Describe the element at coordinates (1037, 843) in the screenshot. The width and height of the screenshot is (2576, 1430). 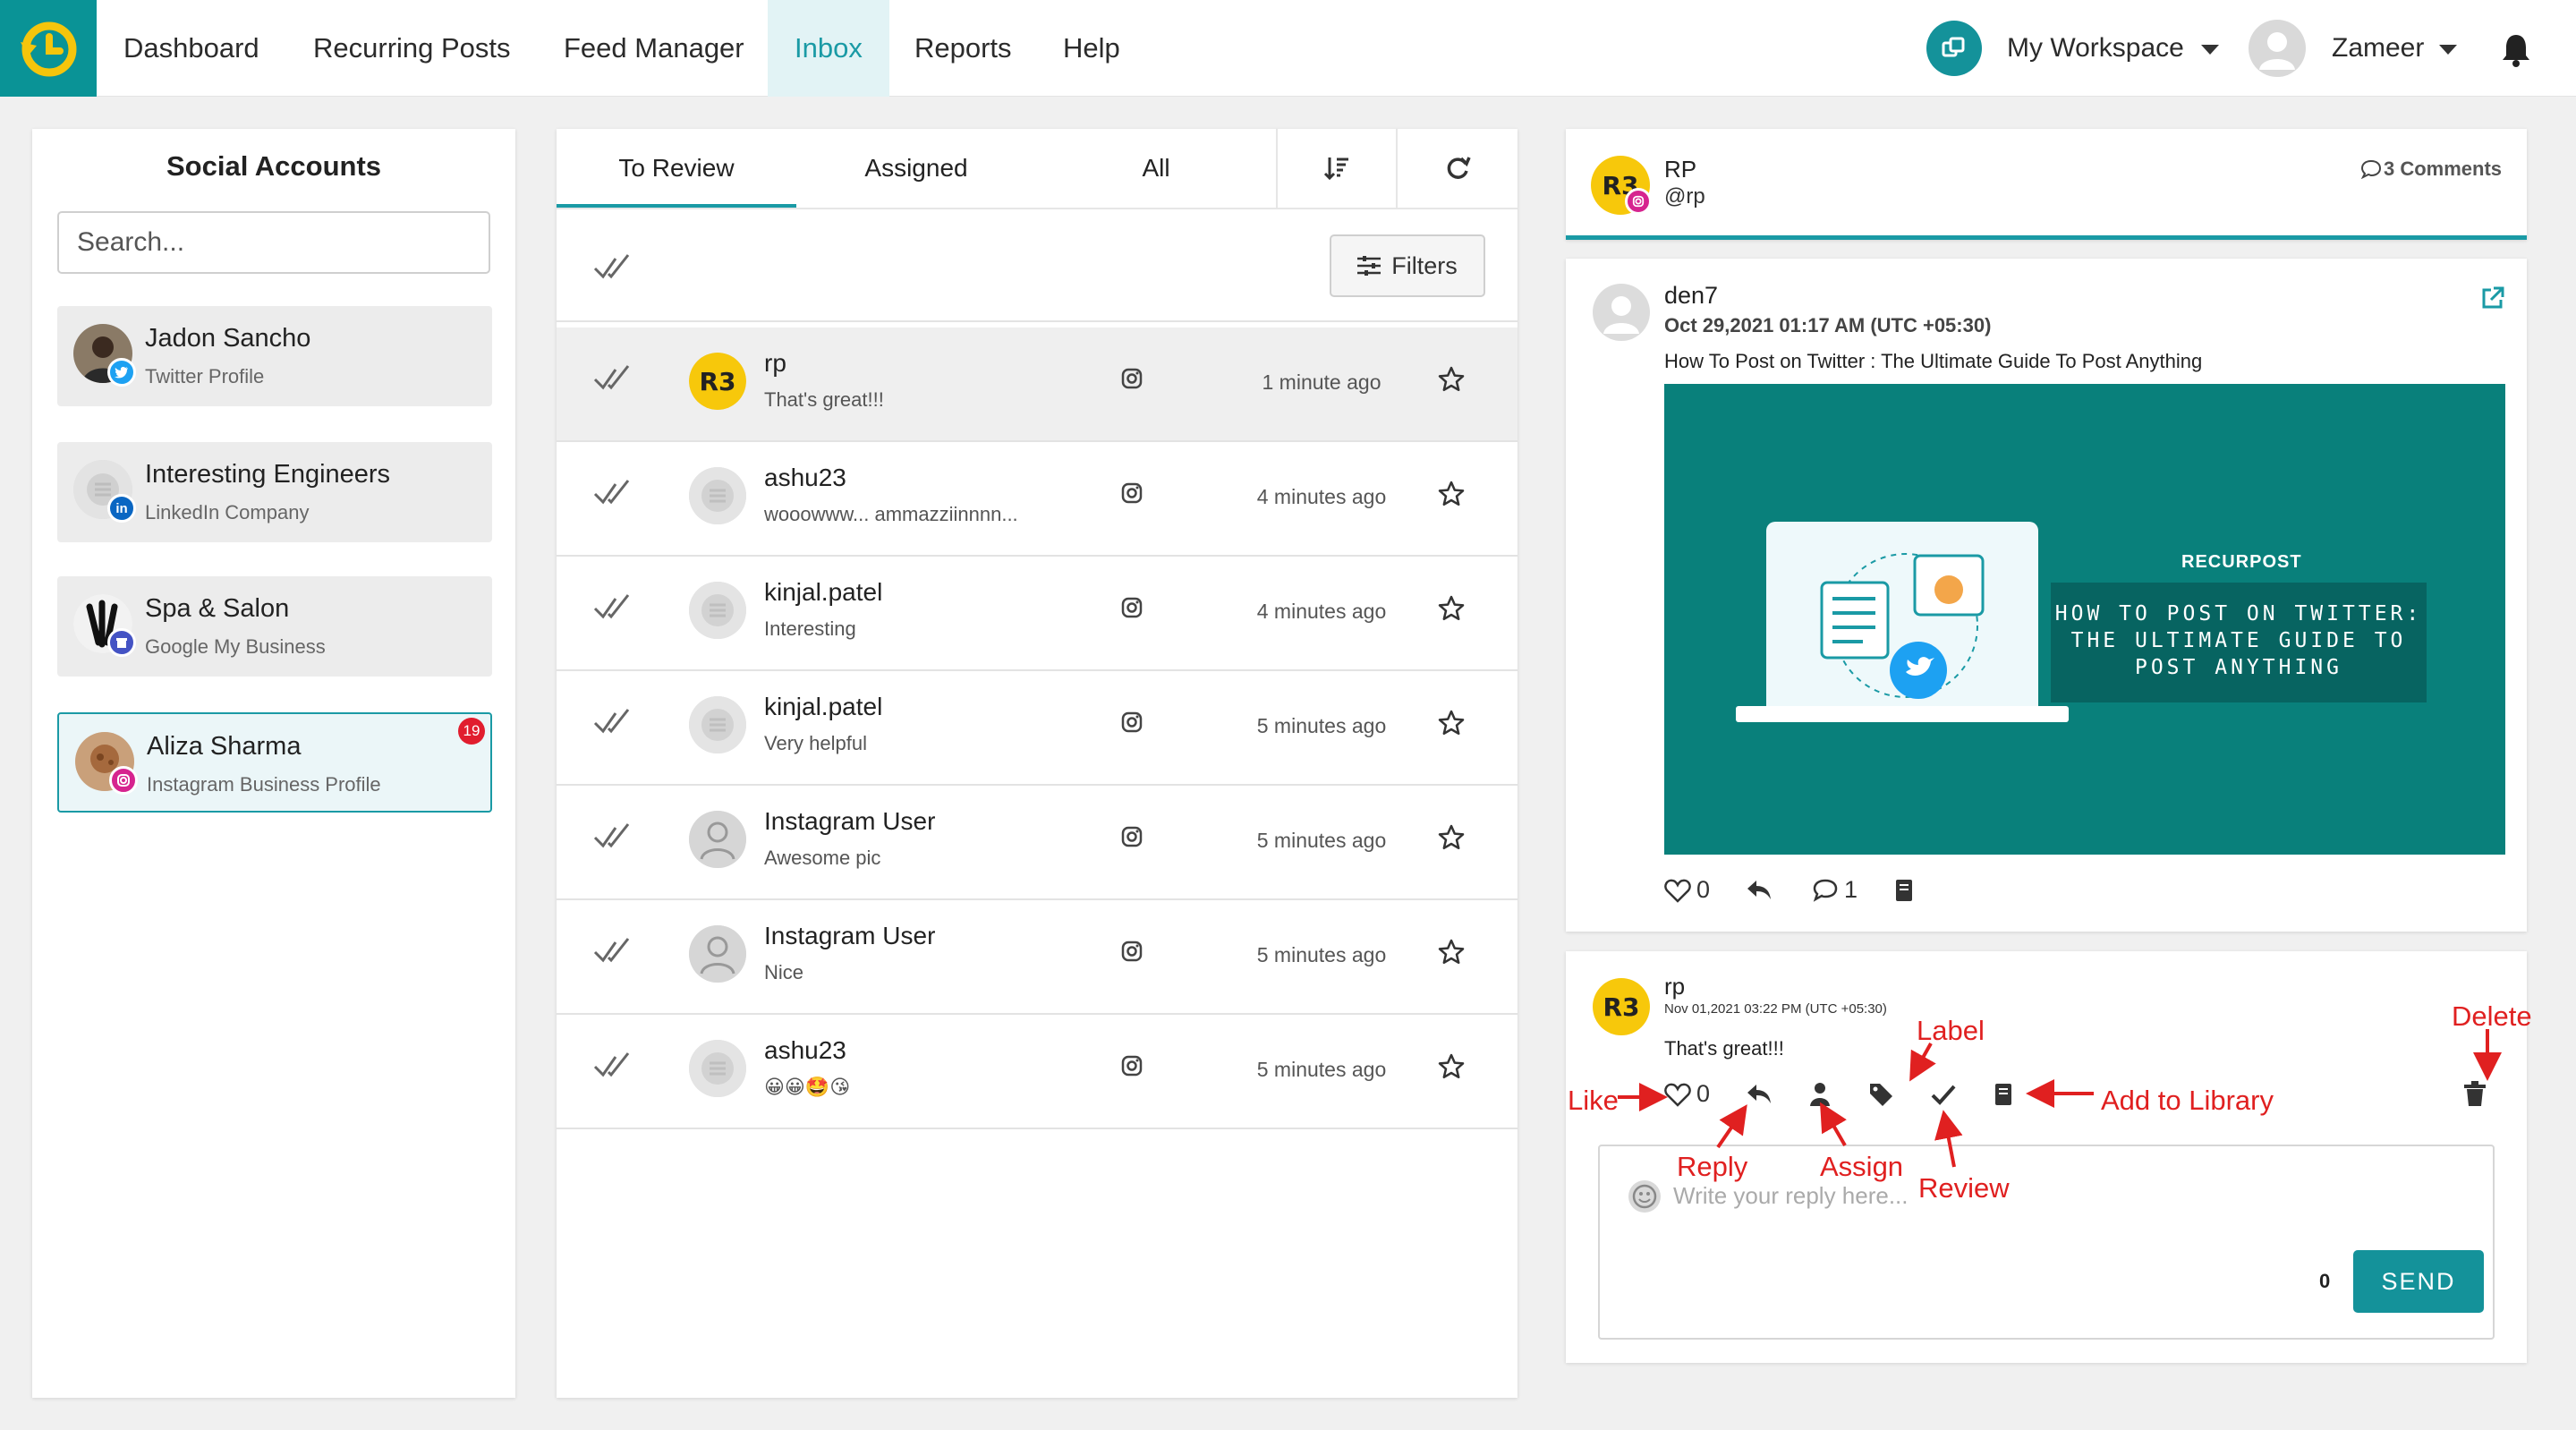
I see `list-item: Instagram User Awesome pic 5 minutes ago` at that location.